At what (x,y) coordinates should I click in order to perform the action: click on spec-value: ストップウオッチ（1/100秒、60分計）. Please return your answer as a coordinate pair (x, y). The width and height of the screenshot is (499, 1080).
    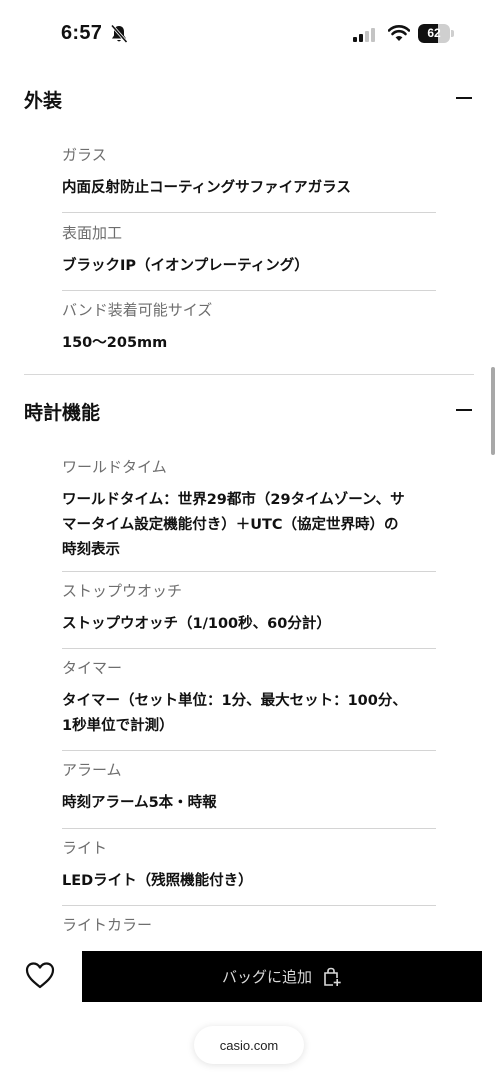
    Looking at the image, I should click on (196, 624).